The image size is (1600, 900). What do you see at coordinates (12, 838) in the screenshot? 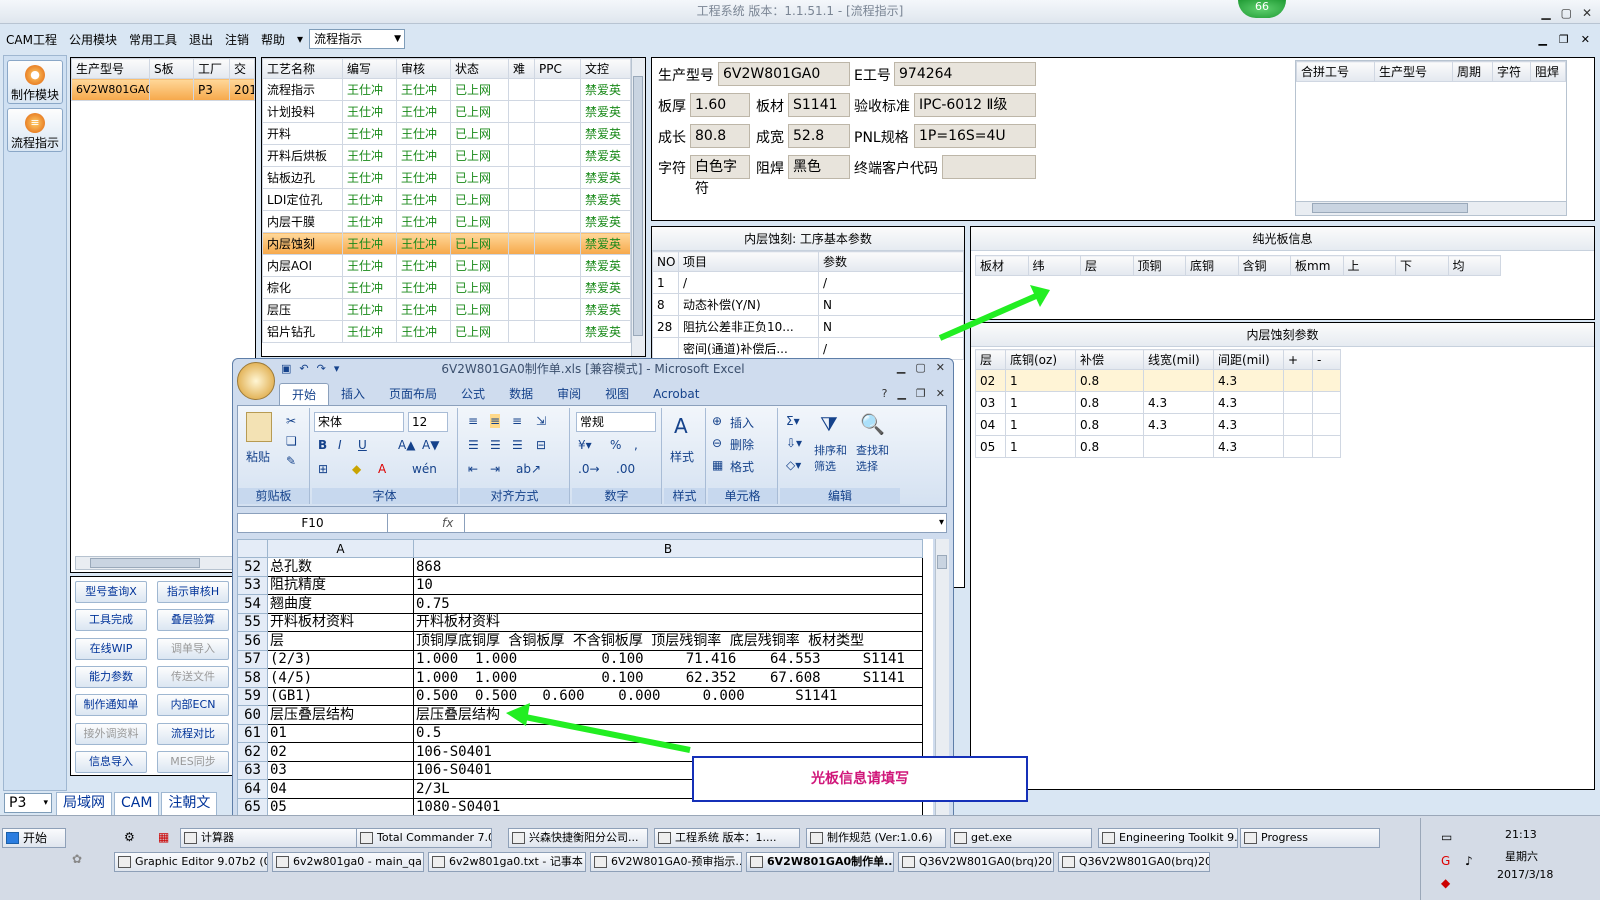
I see `windows-icon` at bounding box center [12, 838].